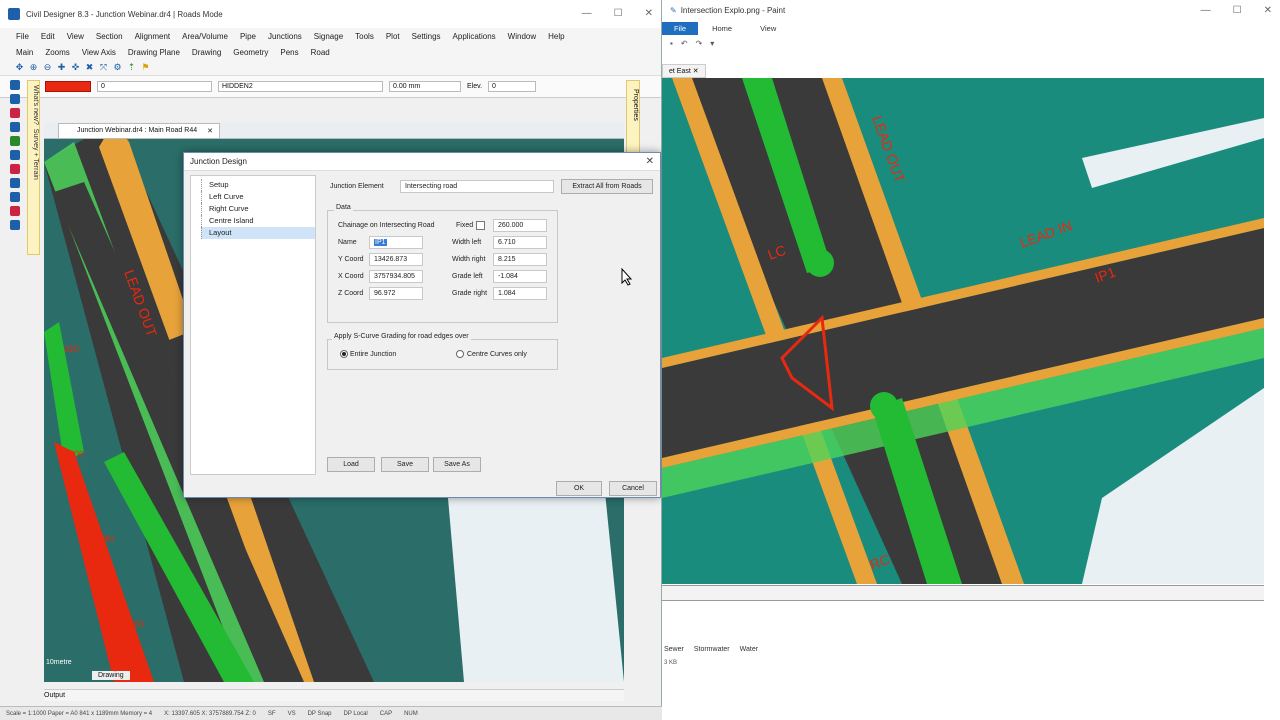 The height and width of the screenshot is (720, 1280). What do you see at coordinates (89, 67) in the screenshot?
I see `cross-icon: ✖` at bounding box center [89, 67].